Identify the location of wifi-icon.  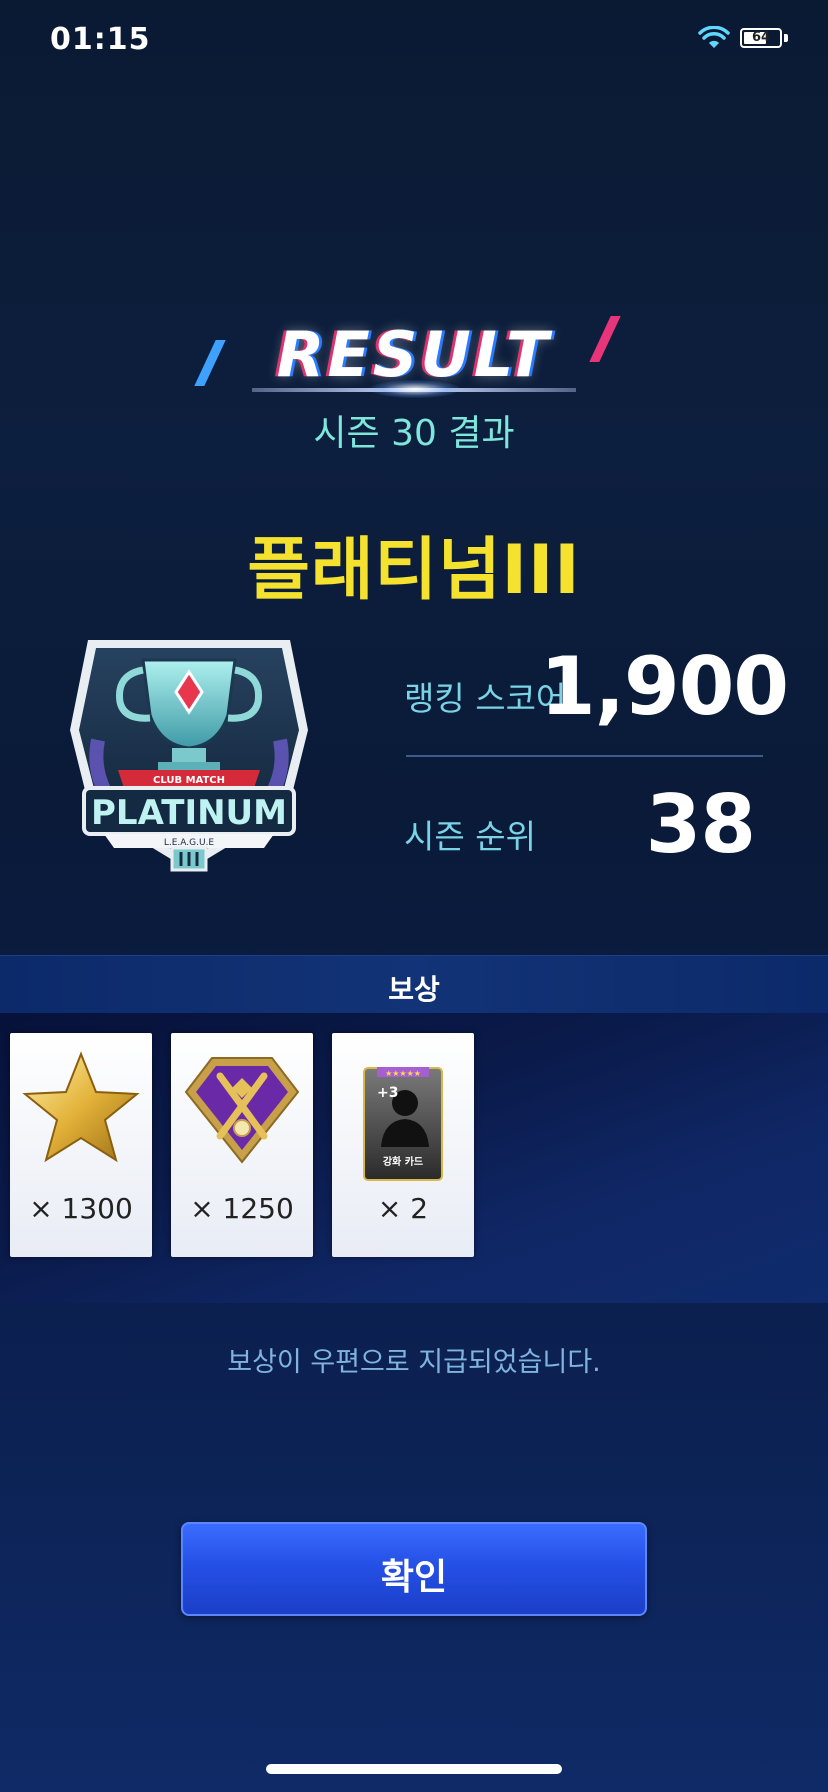
(714, 37).